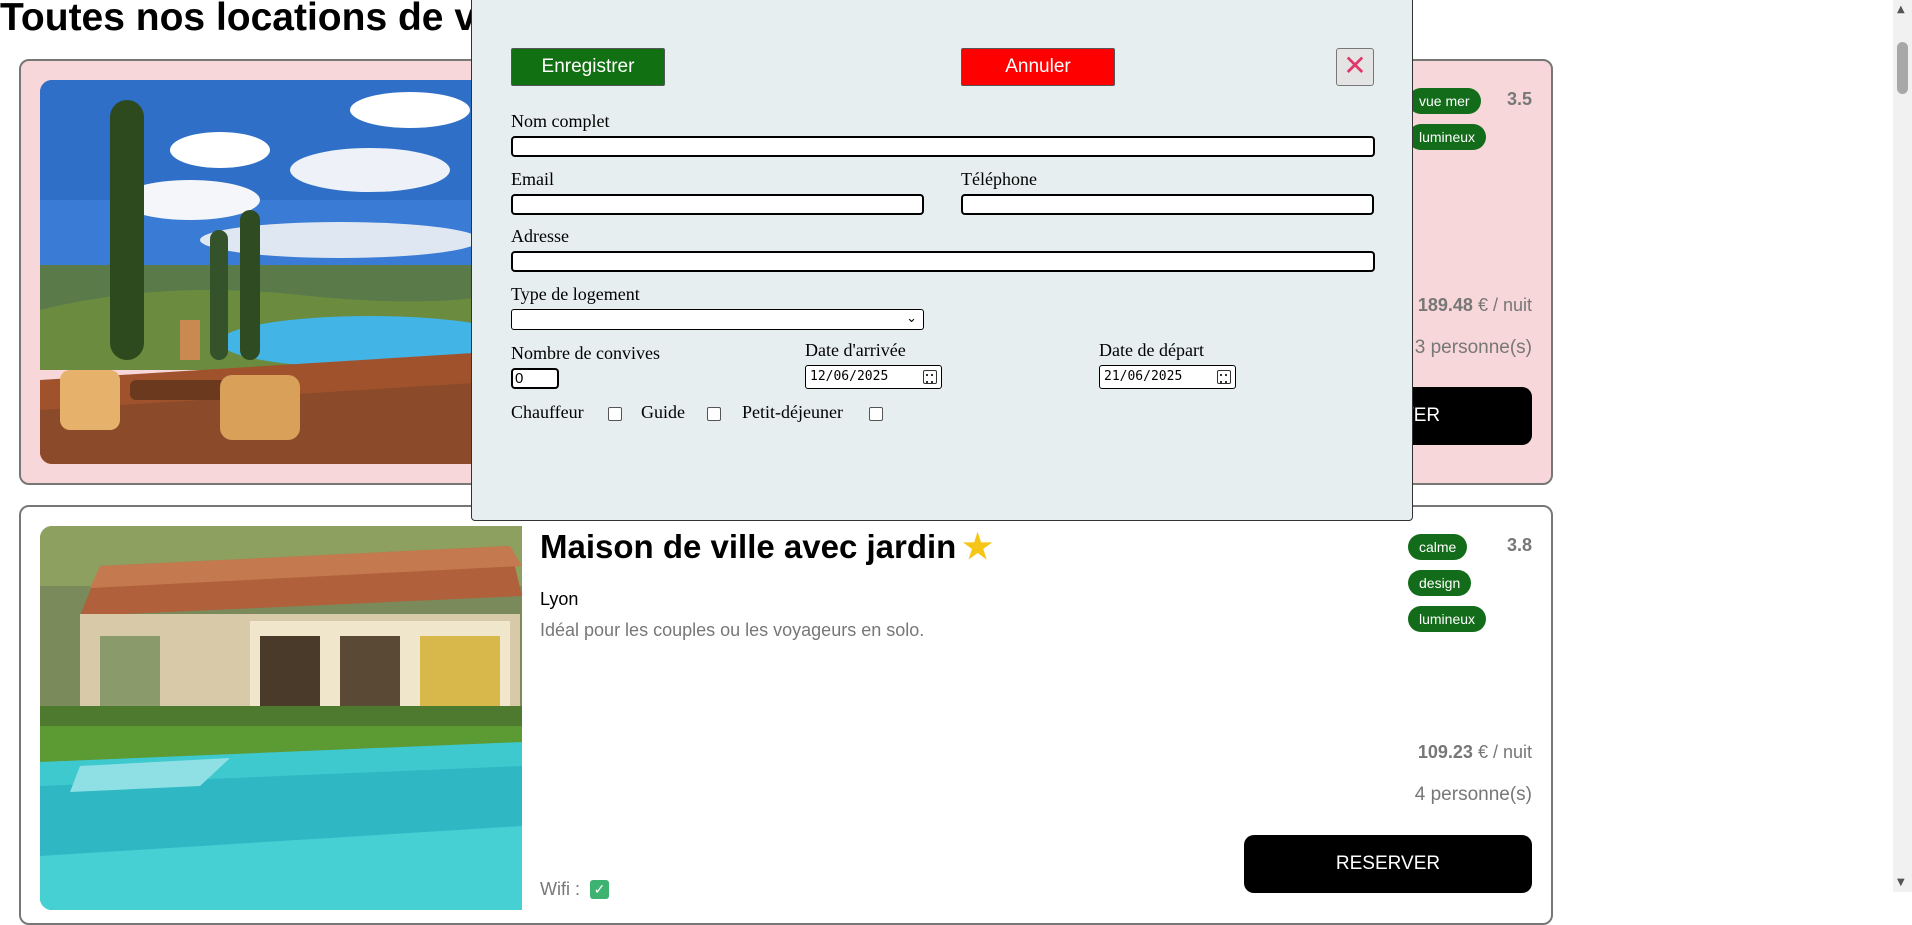 The image size is (1912, 925). Describe the element at coordinates (1902, 446) in the screenshot. I see `page-scrollbar: ▲ ▼` at that location.